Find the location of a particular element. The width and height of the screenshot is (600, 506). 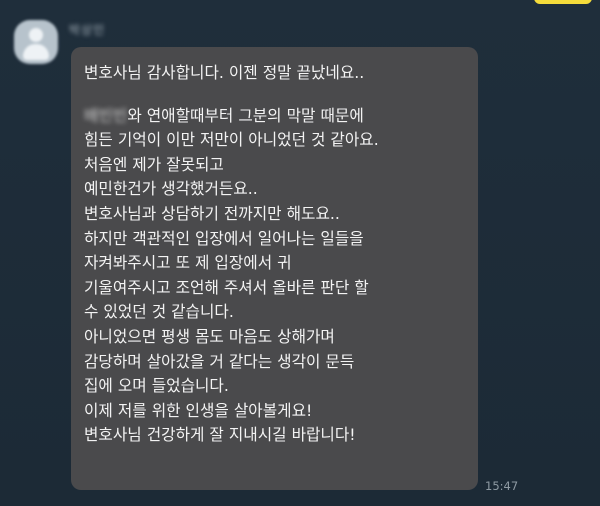

avatar-head-shape is located at coordinates (36, 35).